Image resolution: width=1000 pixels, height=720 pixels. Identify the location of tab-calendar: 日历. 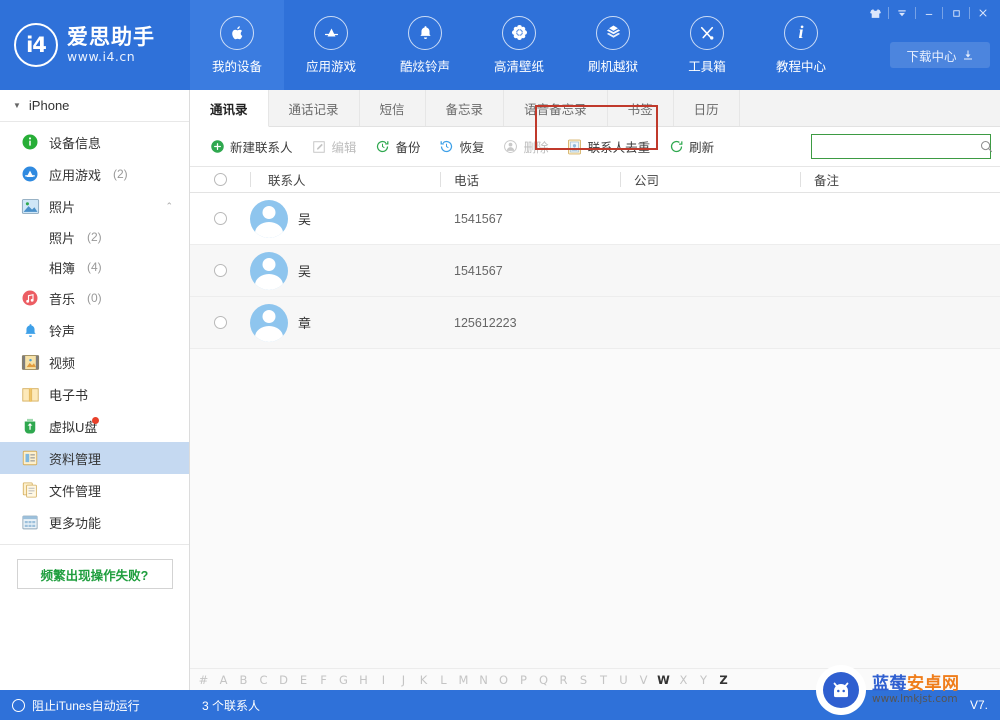
(707, 108).